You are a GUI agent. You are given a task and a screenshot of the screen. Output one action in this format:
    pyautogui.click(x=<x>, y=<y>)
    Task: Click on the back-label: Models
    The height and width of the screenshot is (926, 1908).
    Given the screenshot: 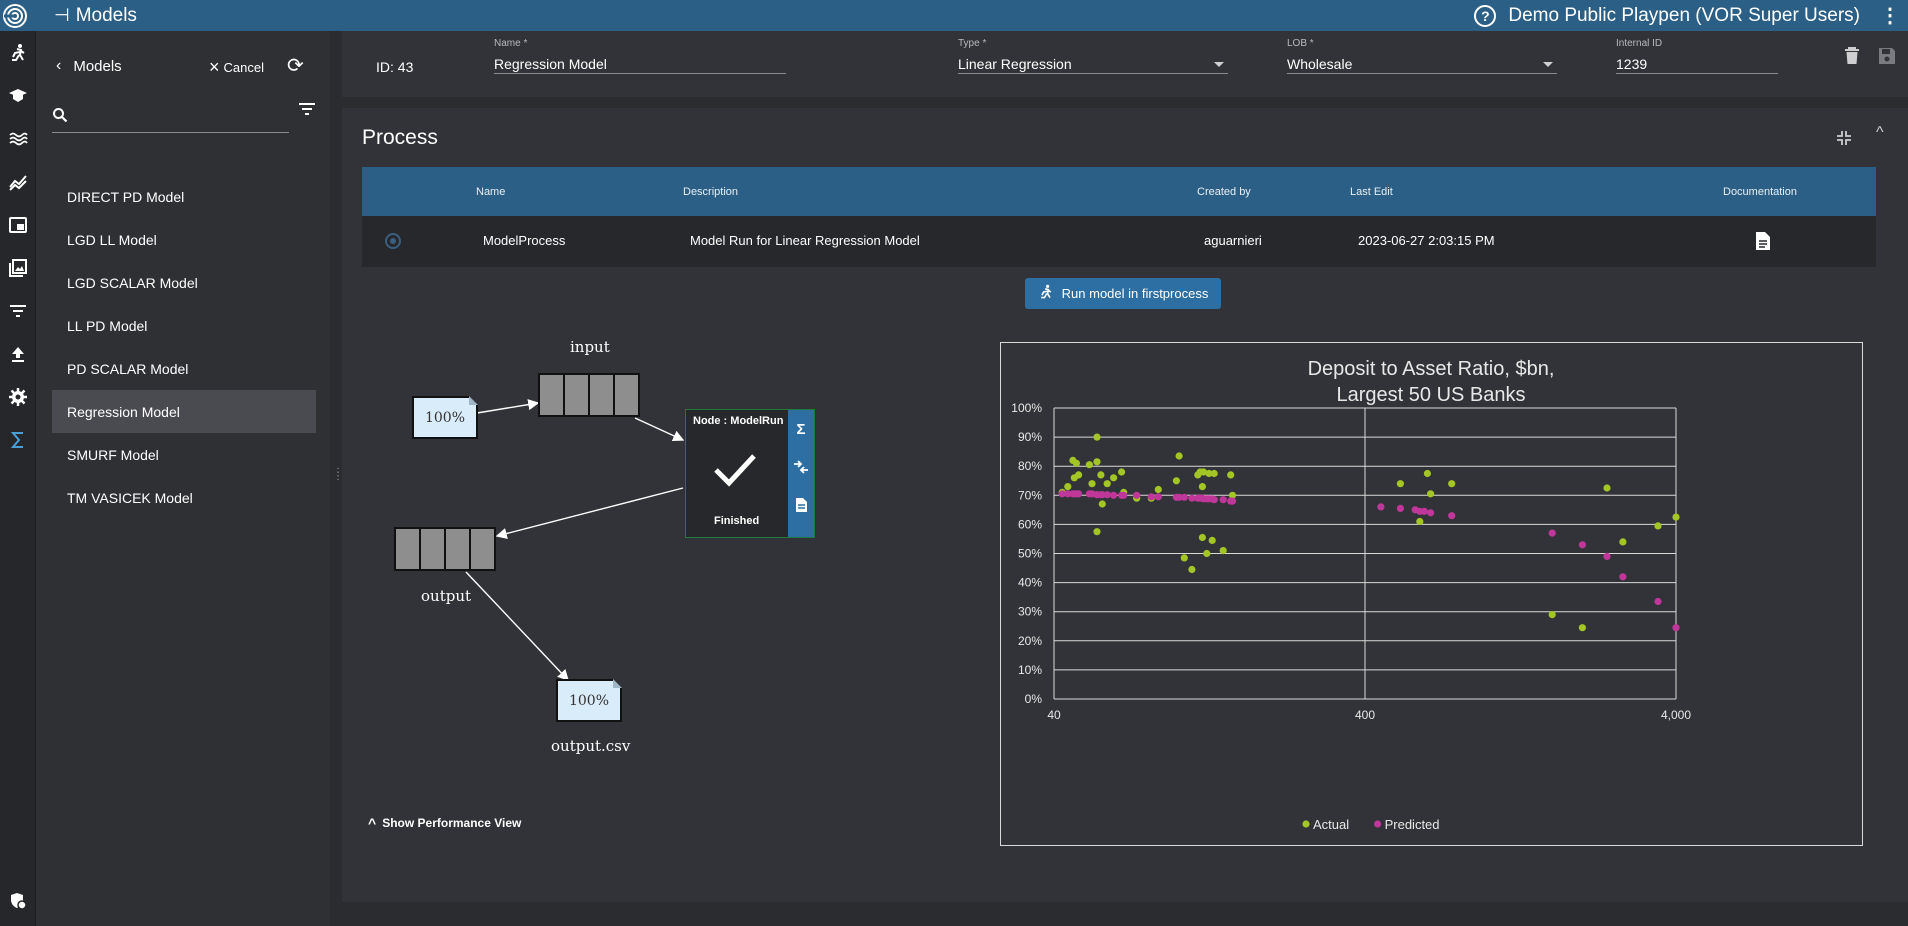 What is the action you would take?
    pyautogui.click(x=97, y=66)
    